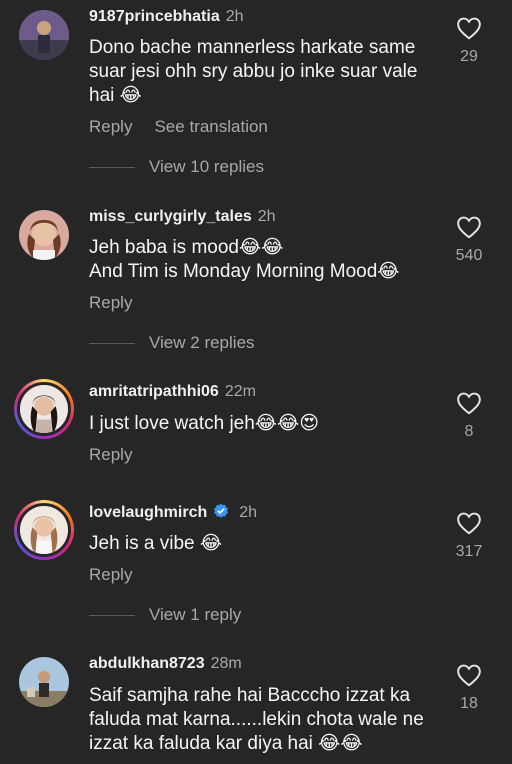  I want to click on view-replies-button: View 1 reply, so click(165, 615).